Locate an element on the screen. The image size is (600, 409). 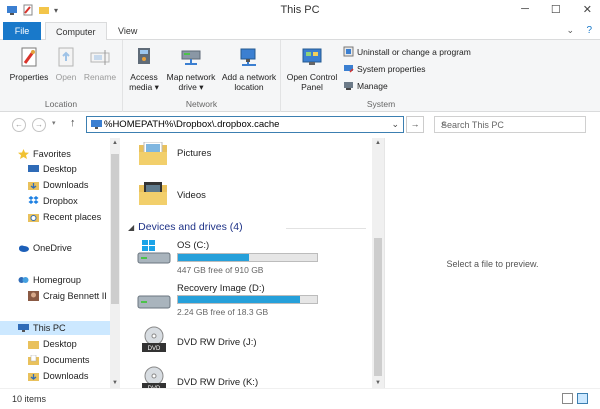
add-network-location-button: Add a network location is located at coordinates (249, 69).